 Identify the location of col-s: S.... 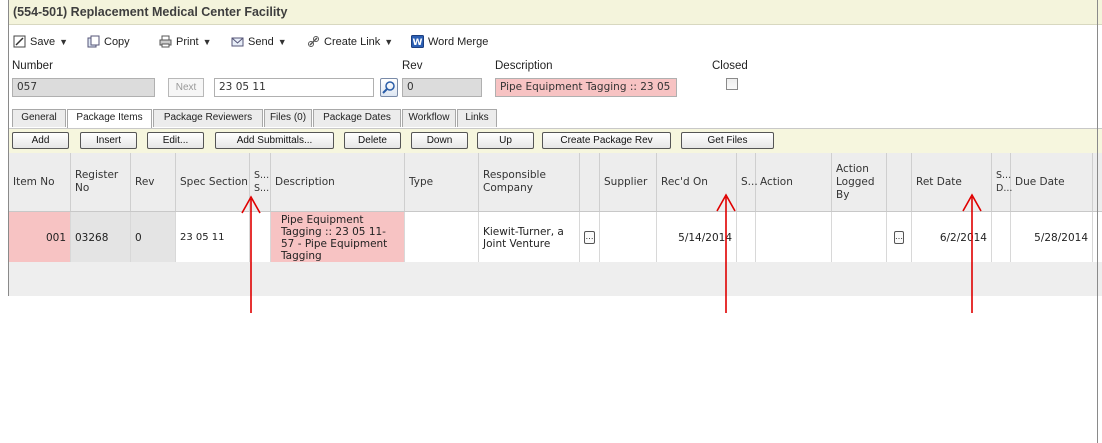
(747, 182).